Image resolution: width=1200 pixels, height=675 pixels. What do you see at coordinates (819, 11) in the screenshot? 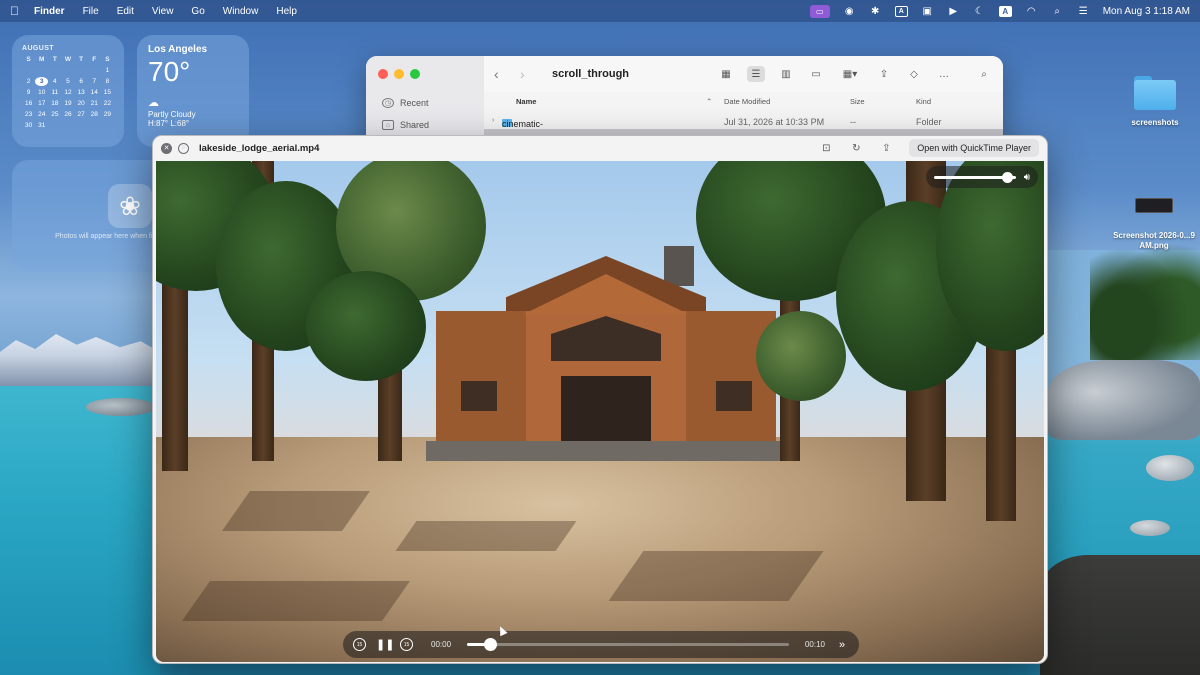
I see `screen-mirroring-icon: ▭` at bounding box center [819, 11].